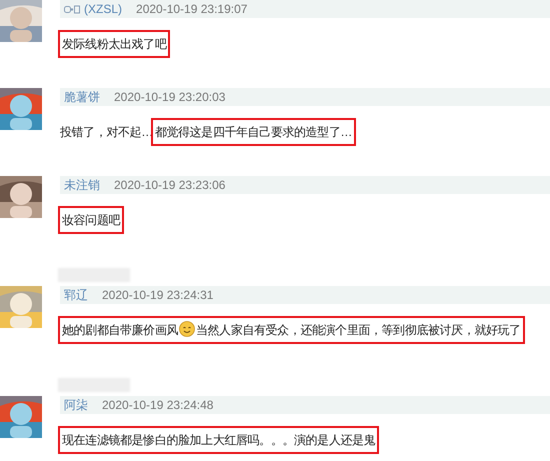  Describe the element at coordinates (76, 295) in the screenshot. I see `username: 郓辽` at that location.